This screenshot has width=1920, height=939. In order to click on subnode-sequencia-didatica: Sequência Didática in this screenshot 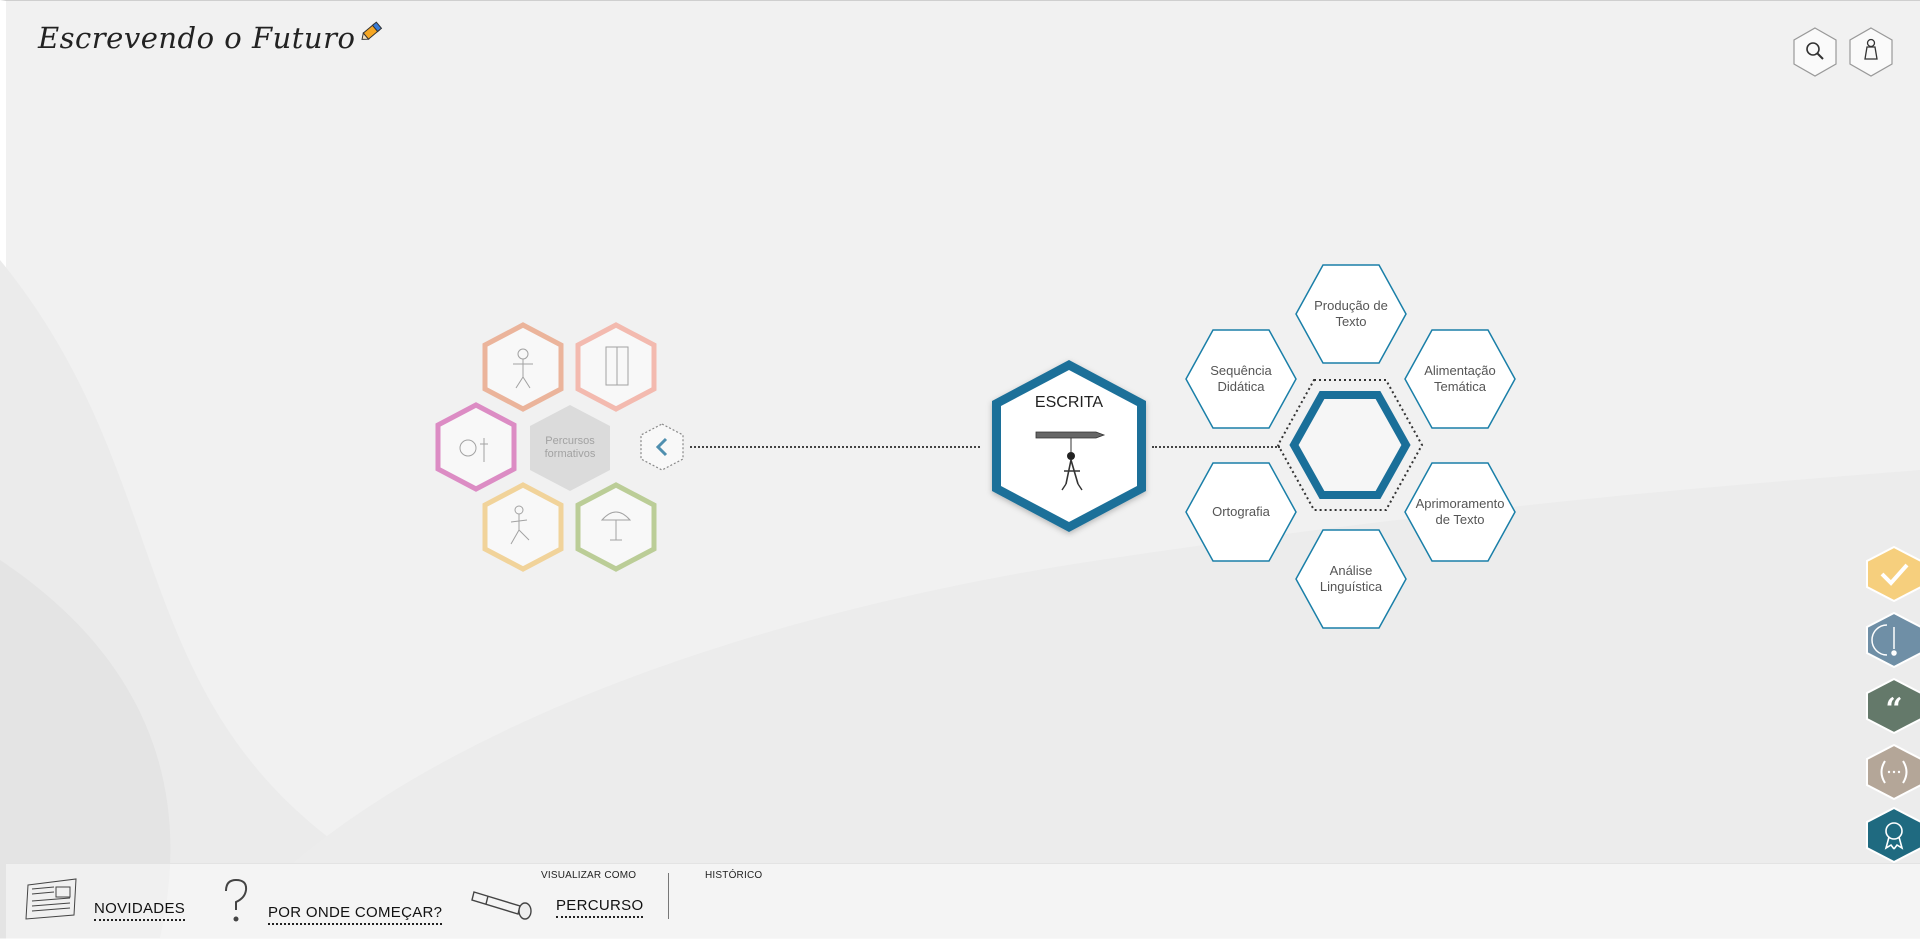, I will do `click(1241, 379)`.